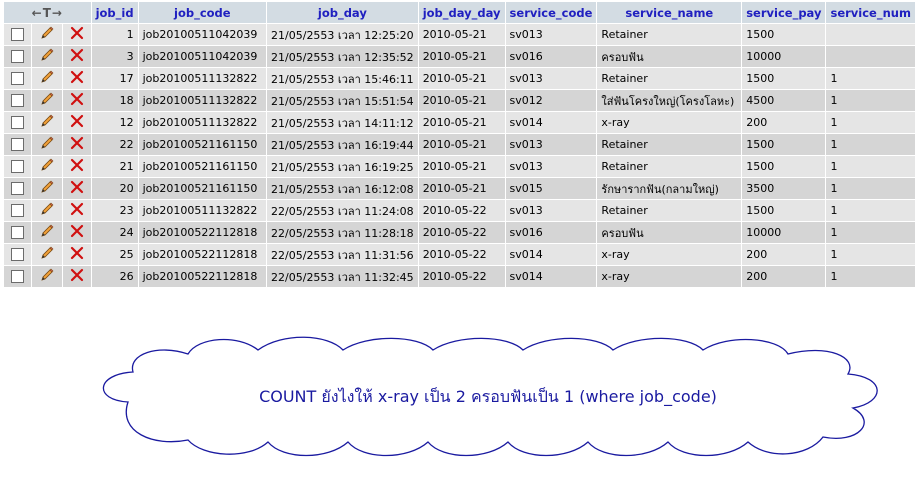  Describe the element at coordinates (114, 12) in the screenshot. I see `column-header-job-id: job_id` at that location.